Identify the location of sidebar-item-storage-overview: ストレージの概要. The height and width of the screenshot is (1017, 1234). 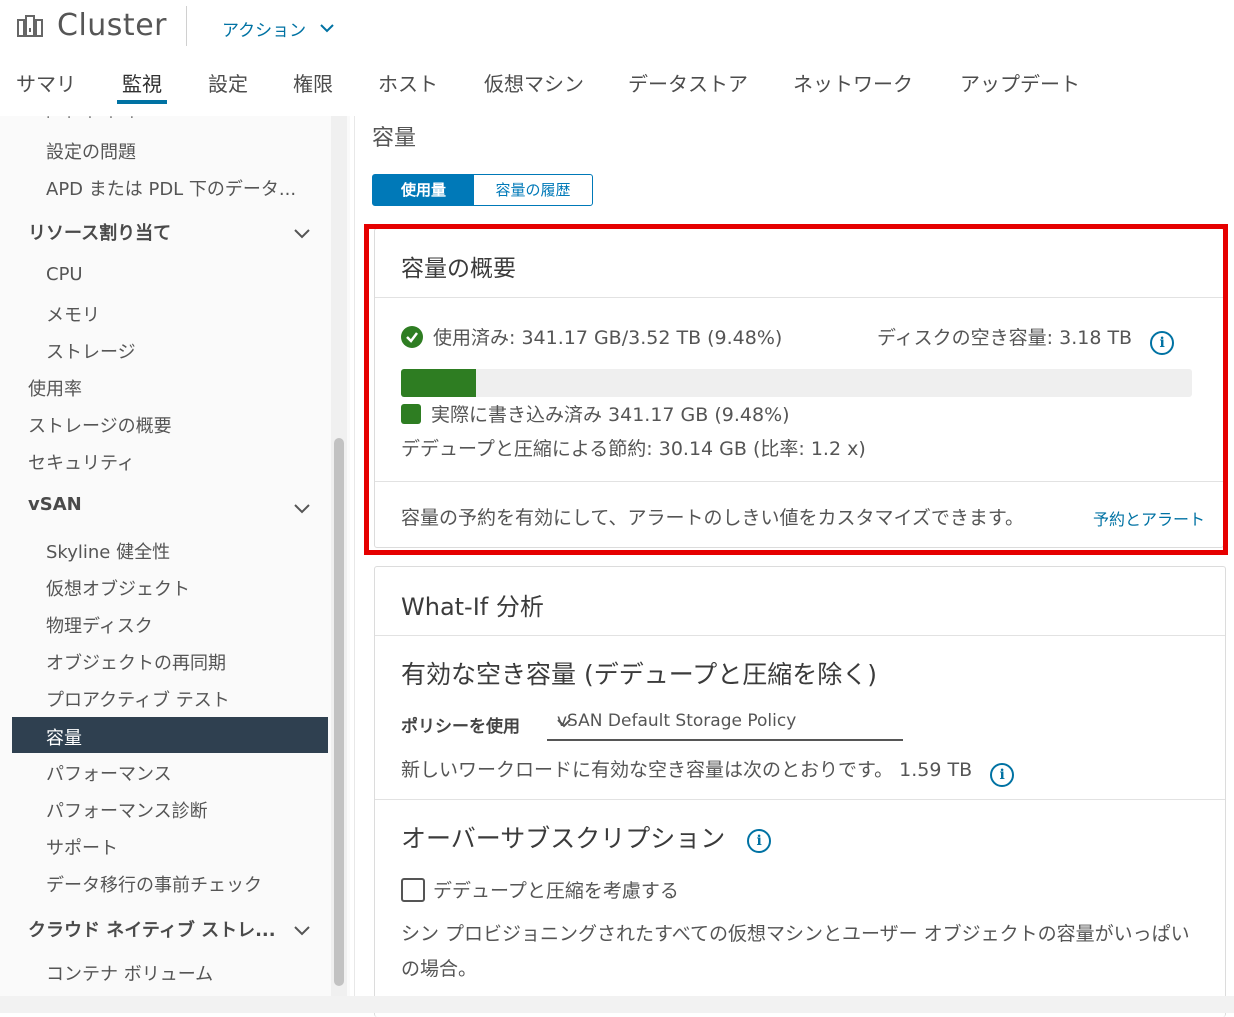
(100, 425).